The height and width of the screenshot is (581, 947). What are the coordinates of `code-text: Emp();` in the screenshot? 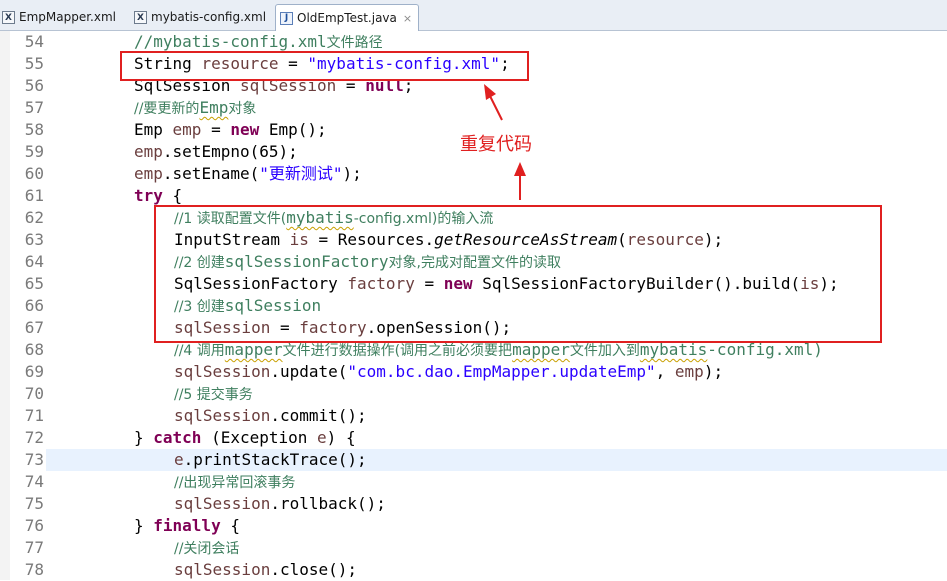 It's located at (293, 129).